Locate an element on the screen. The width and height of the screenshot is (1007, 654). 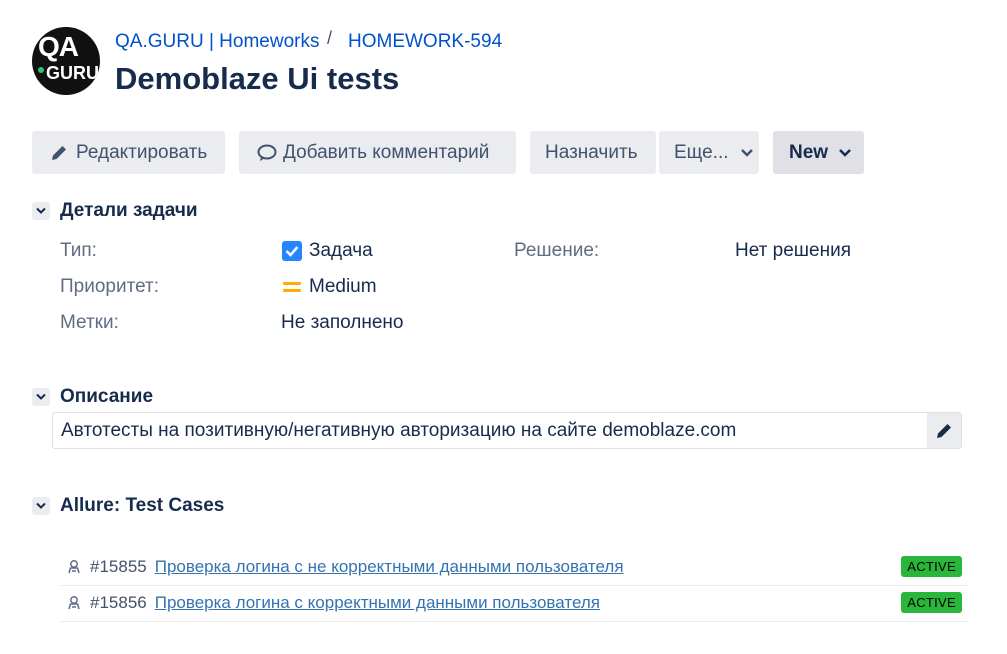
test-case-id: #15856 is located at coordinates (118, 602).